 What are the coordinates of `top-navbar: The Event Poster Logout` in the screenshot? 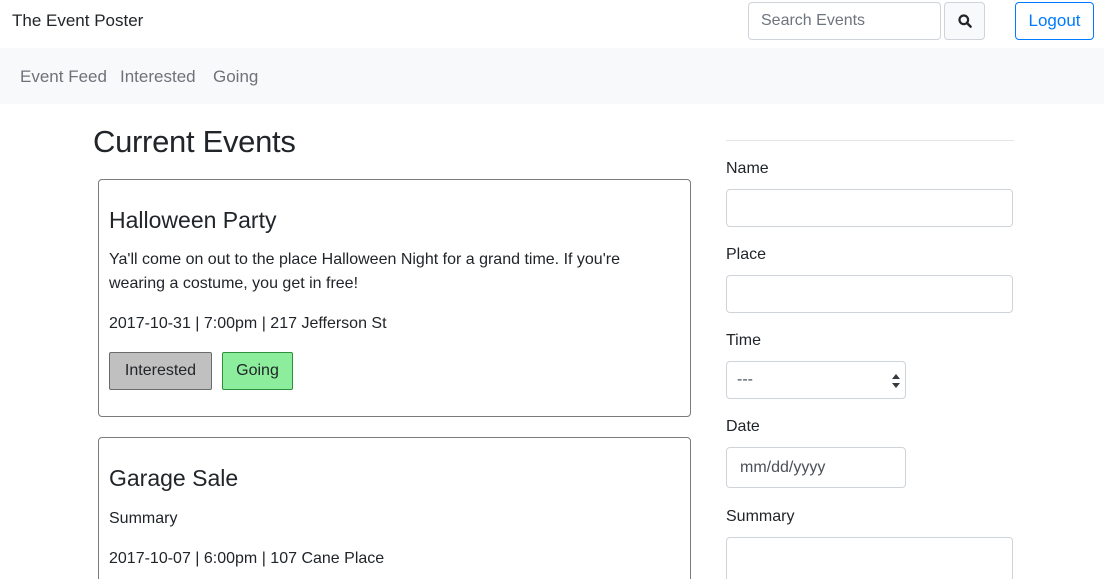 It's located at (552, 24).